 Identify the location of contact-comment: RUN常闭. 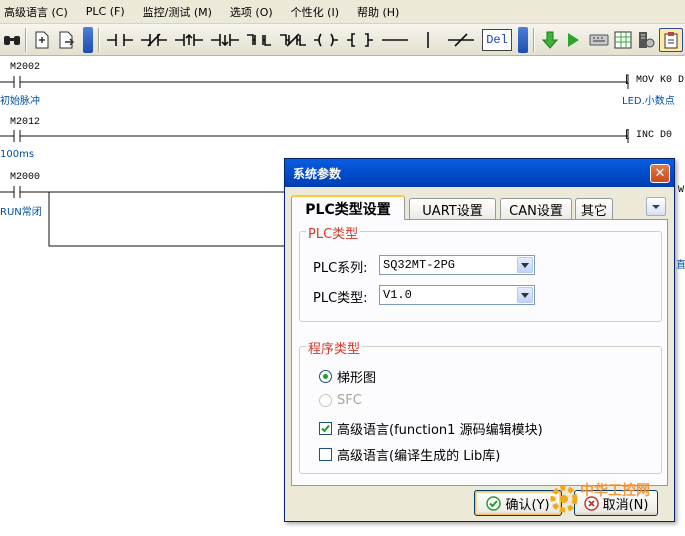
(21, 212).